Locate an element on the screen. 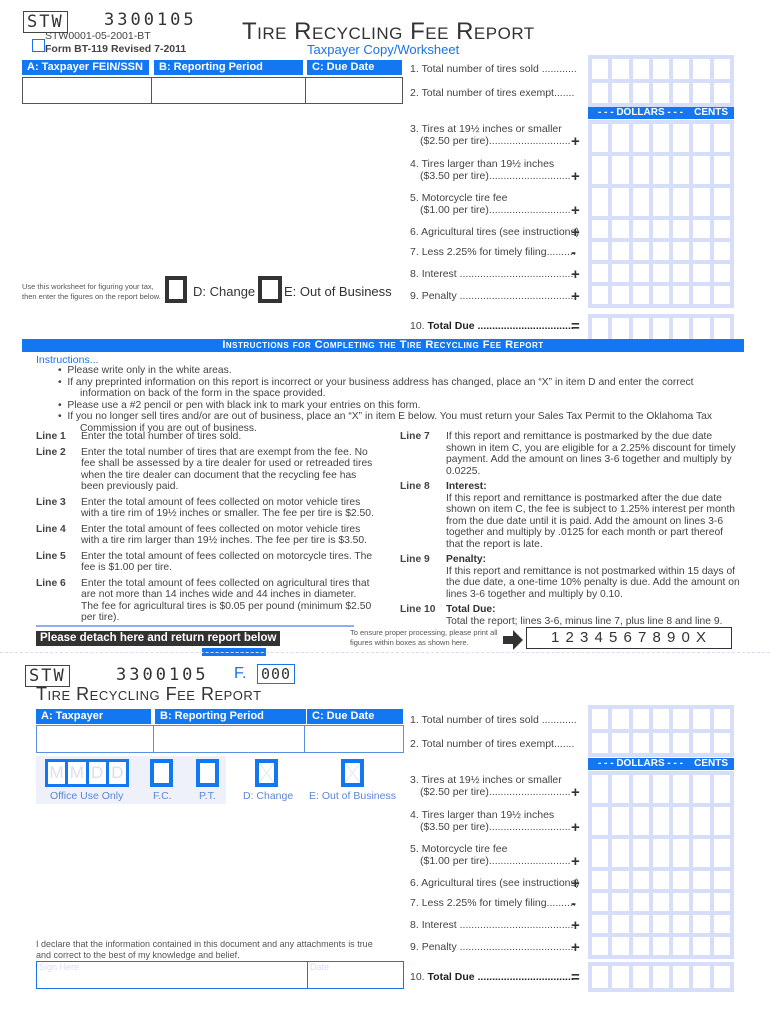  fein-field is located at coordinates (87, 90).